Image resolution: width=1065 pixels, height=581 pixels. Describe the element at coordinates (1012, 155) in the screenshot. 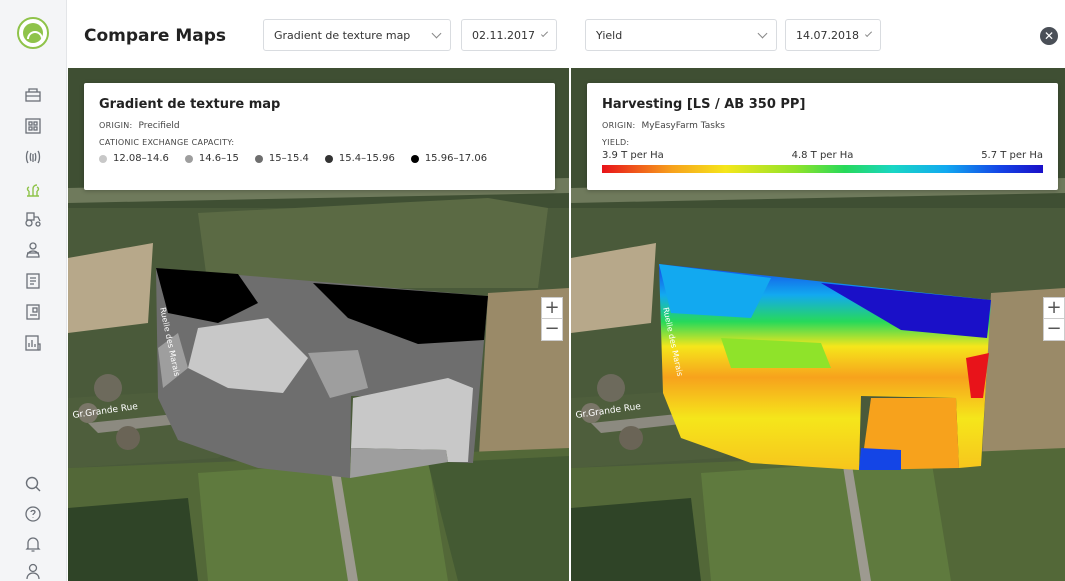

I see `yield-max-label: 5.7 T per Ha` at that location.